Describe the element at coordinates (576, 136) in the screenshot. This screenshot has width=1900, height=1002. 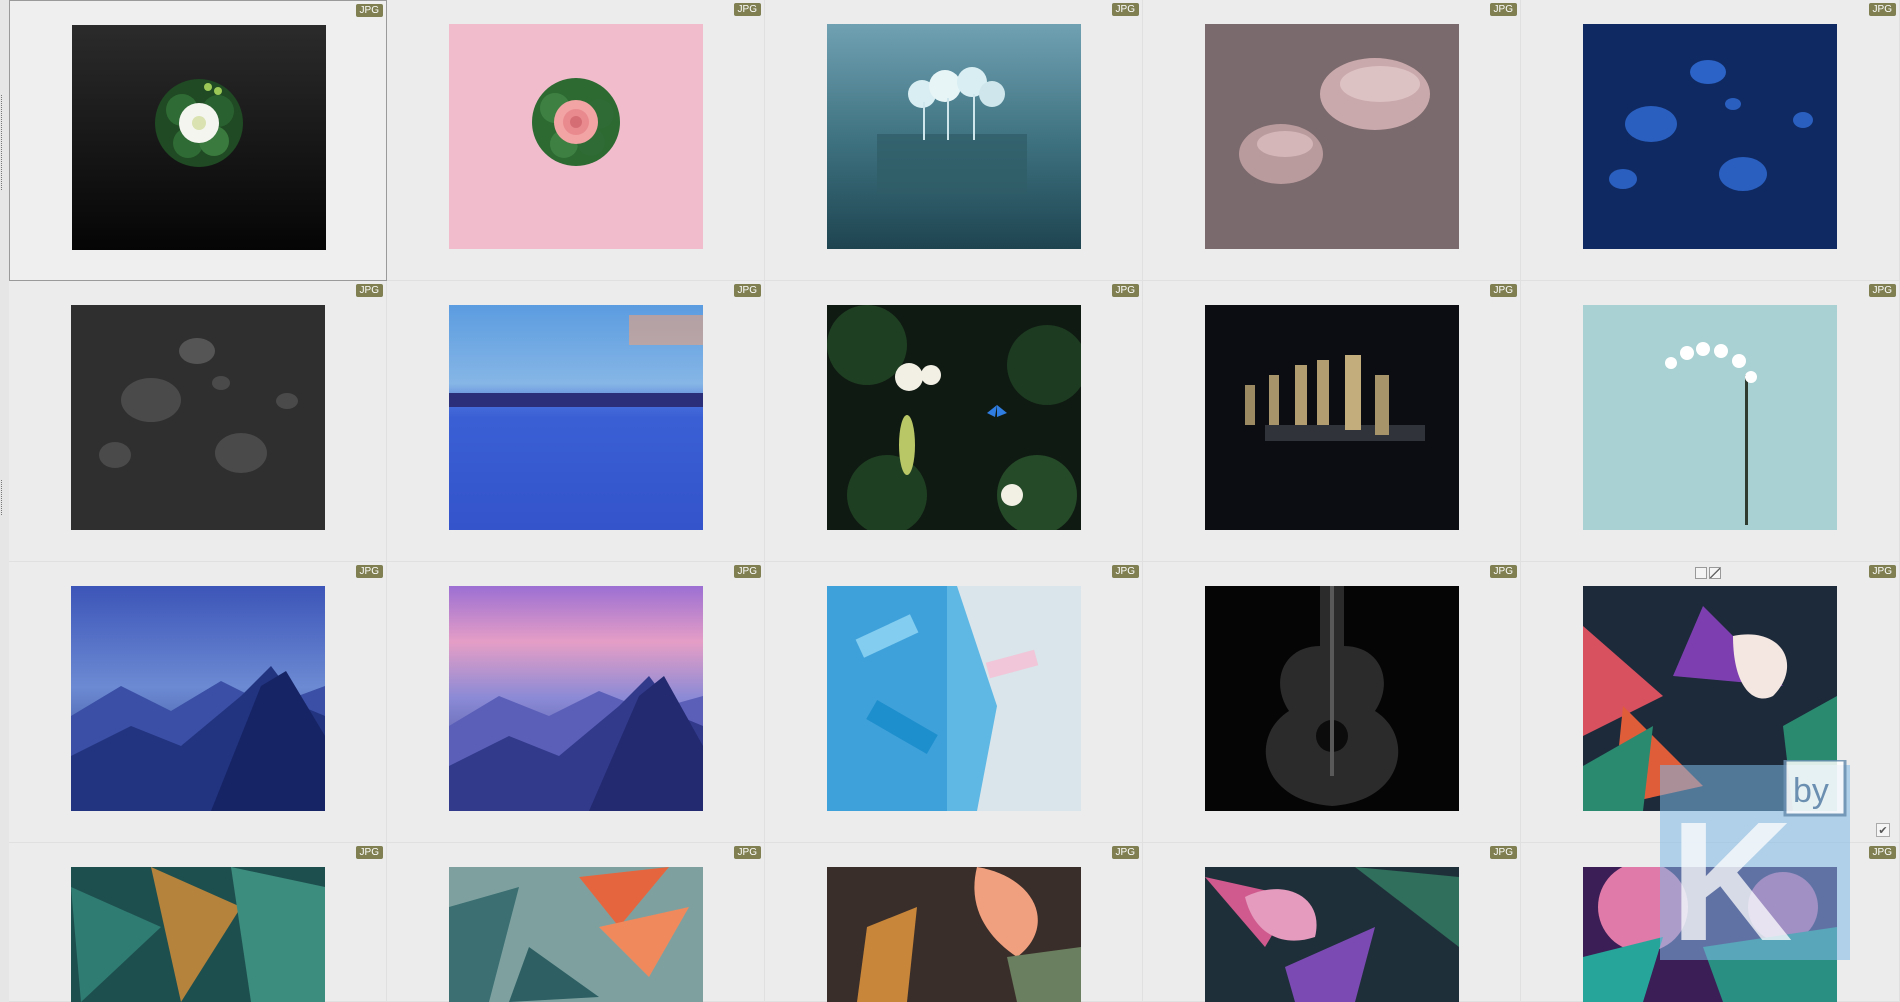
I see `thumb-pink-rose-pink` at that location.